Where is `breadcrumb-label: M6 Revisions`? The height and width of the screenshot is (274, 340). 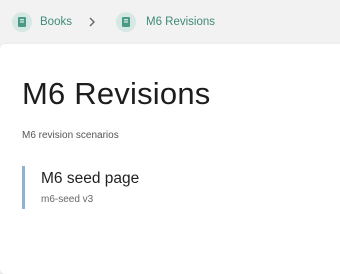 breadcrumb-label: M6 Revisions is located at coordinates (181, 22).